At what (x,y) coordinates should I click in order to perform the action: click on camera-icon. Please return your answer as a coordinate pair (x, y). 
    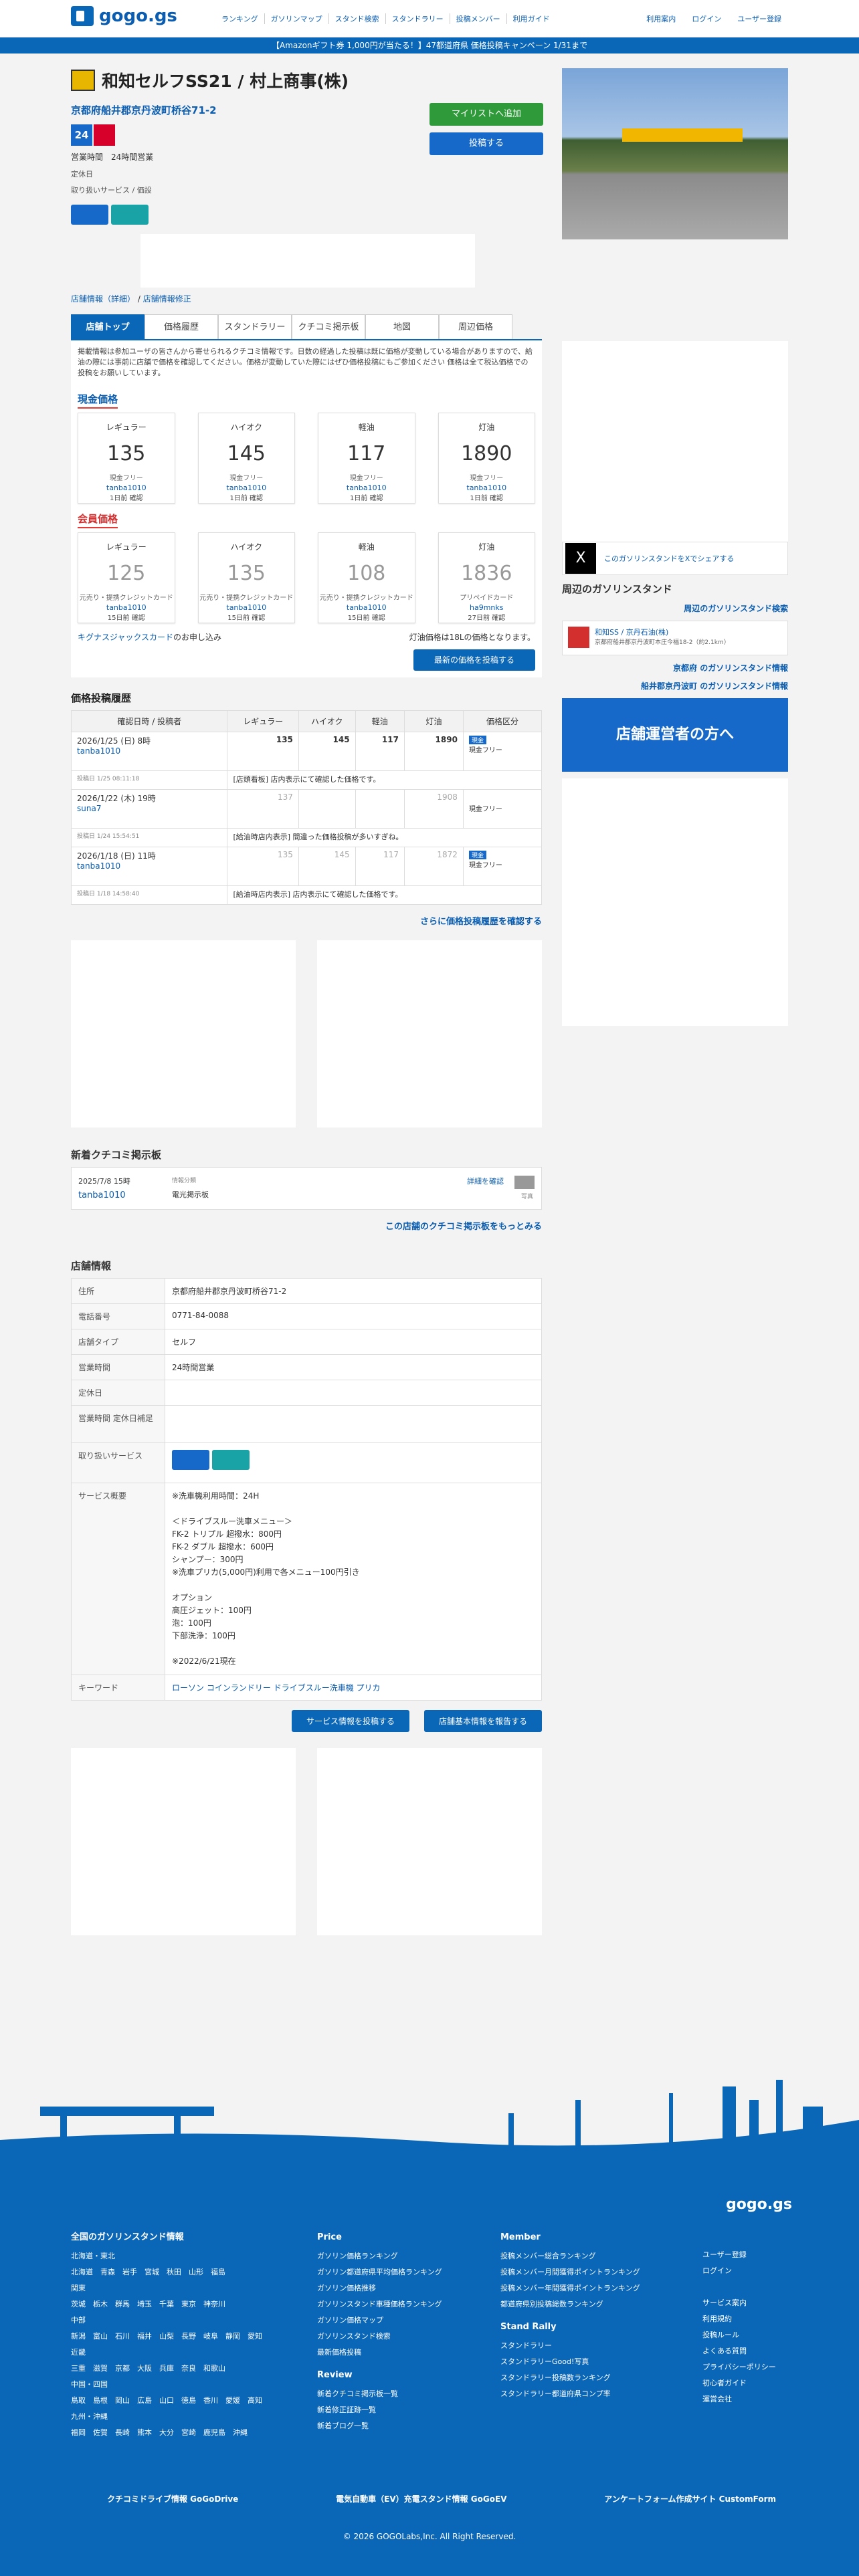
    Looking at the image, I should click on (524, 1182).